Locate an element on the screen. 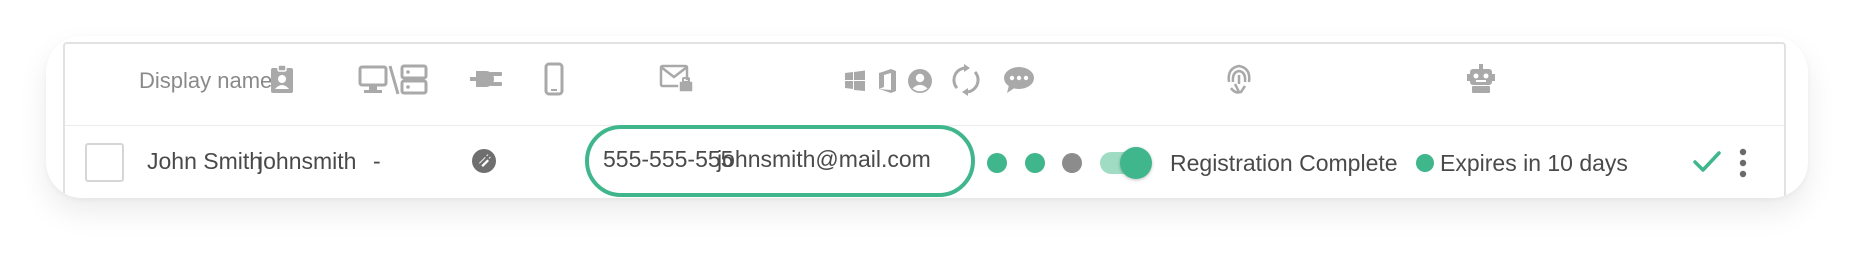  mail-briefcase-icon is located at coordinates (677, 79).